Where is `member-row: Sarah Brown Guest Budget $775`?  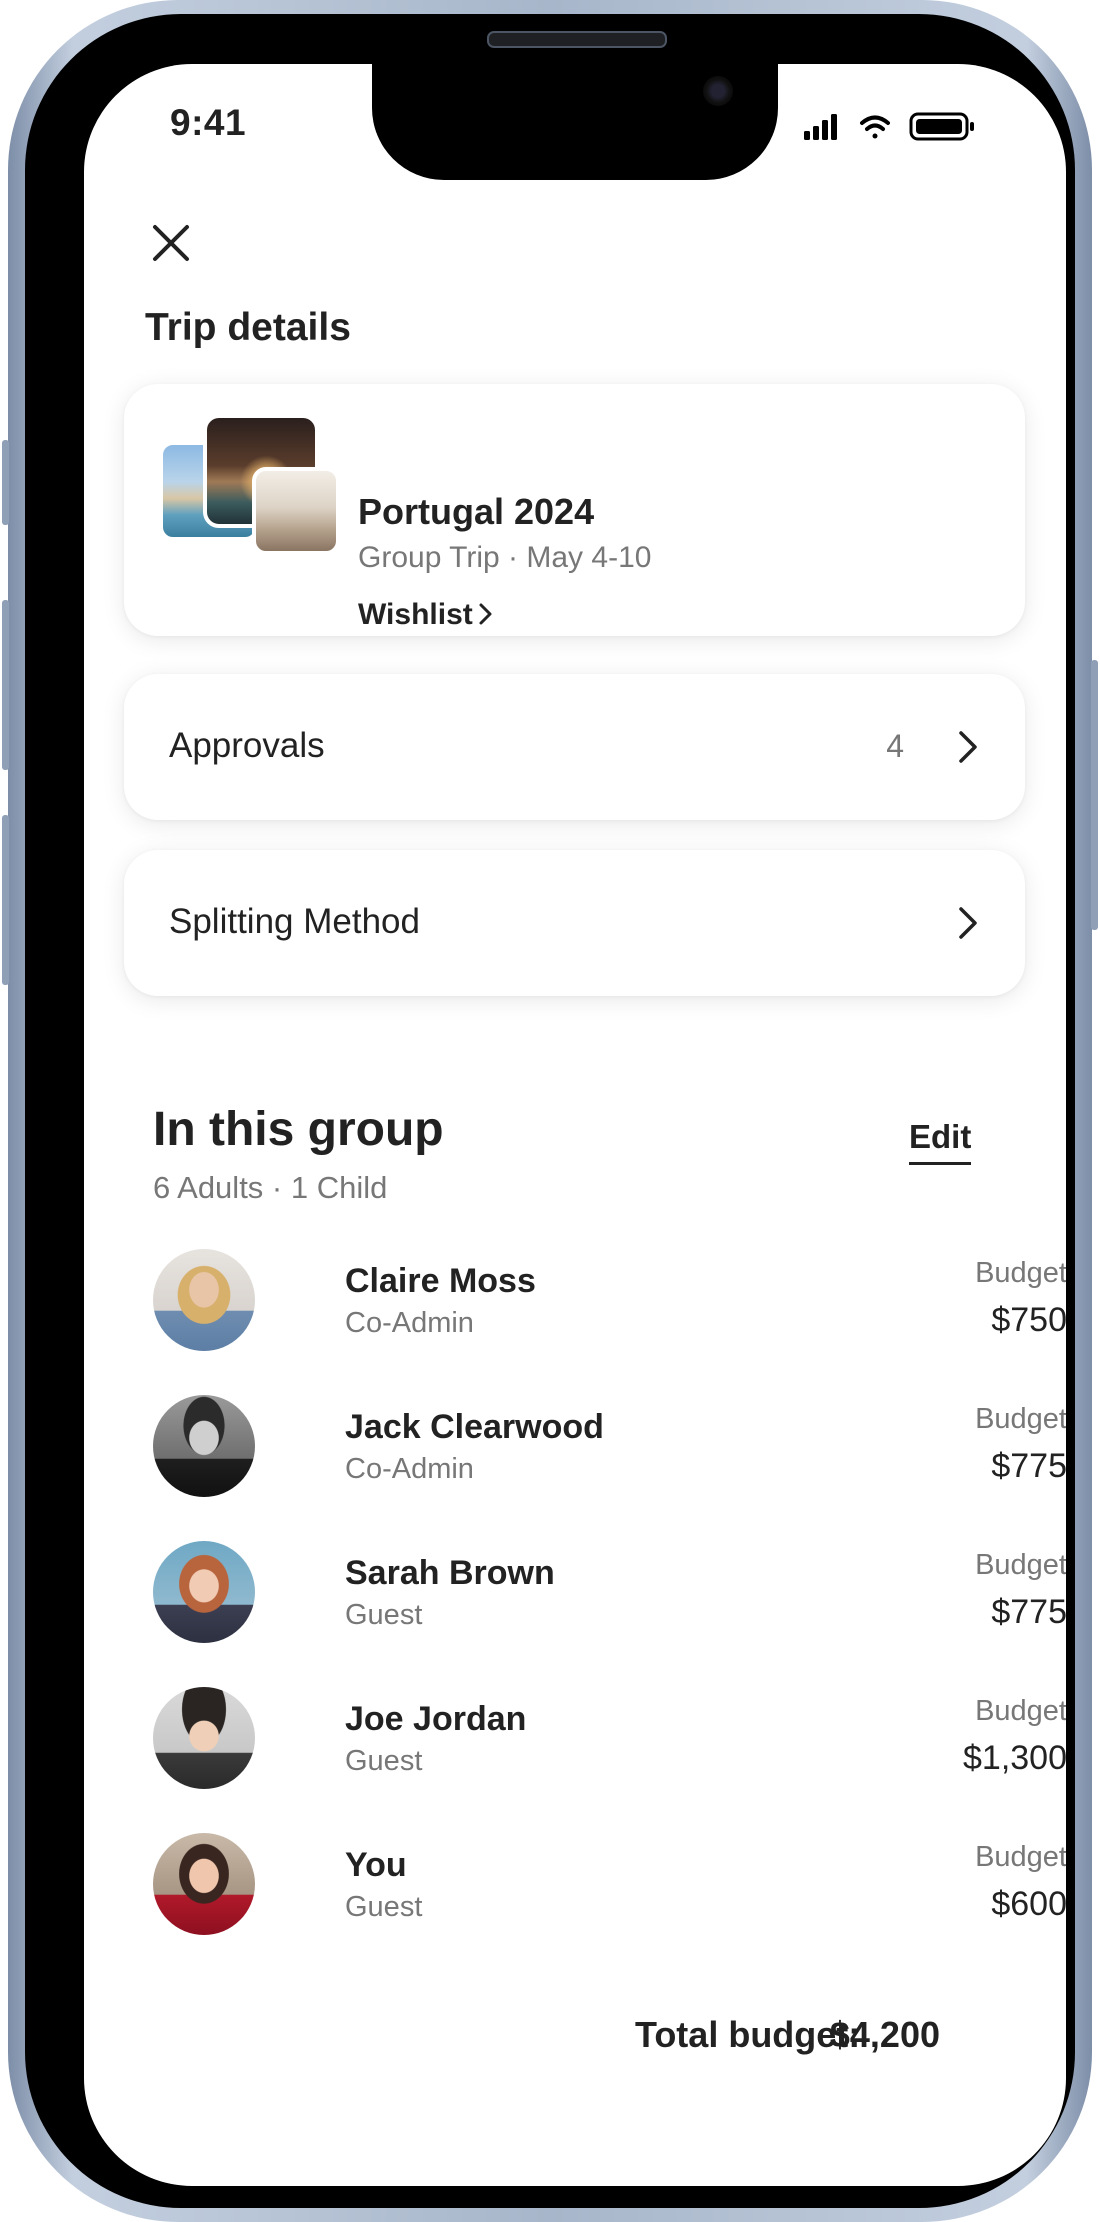
member-row: Sarah Brown Guest Budget $775 is located at coordinates (609, 1592).